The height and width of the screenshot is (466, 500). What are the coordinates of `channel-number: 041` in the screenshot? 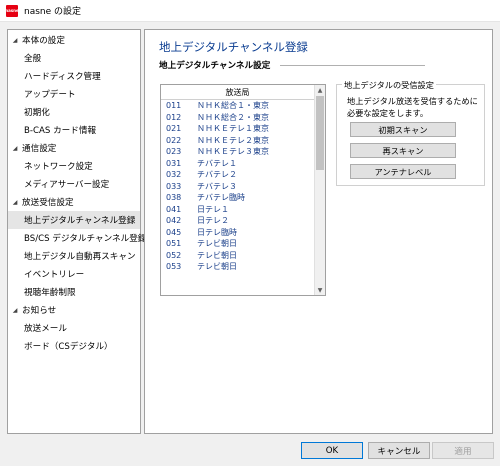 It's located at (174, 209).